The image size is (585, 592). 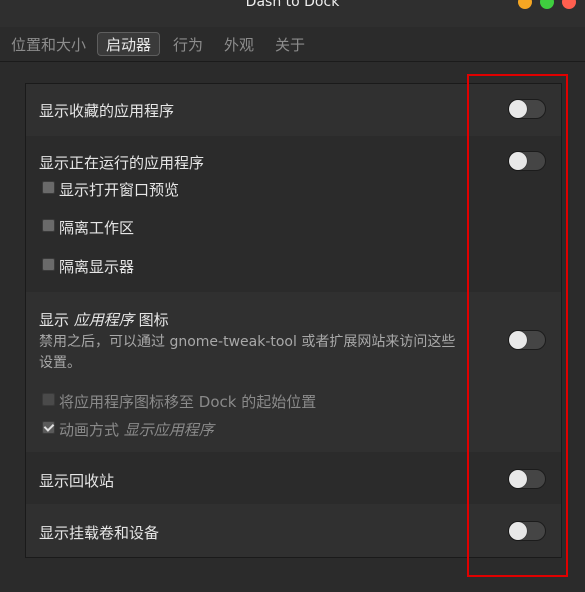 I want to click on move-apps-to-start-label: 将应用程序图标移至 Dock 的起始位置, so click(x=188, y=402).